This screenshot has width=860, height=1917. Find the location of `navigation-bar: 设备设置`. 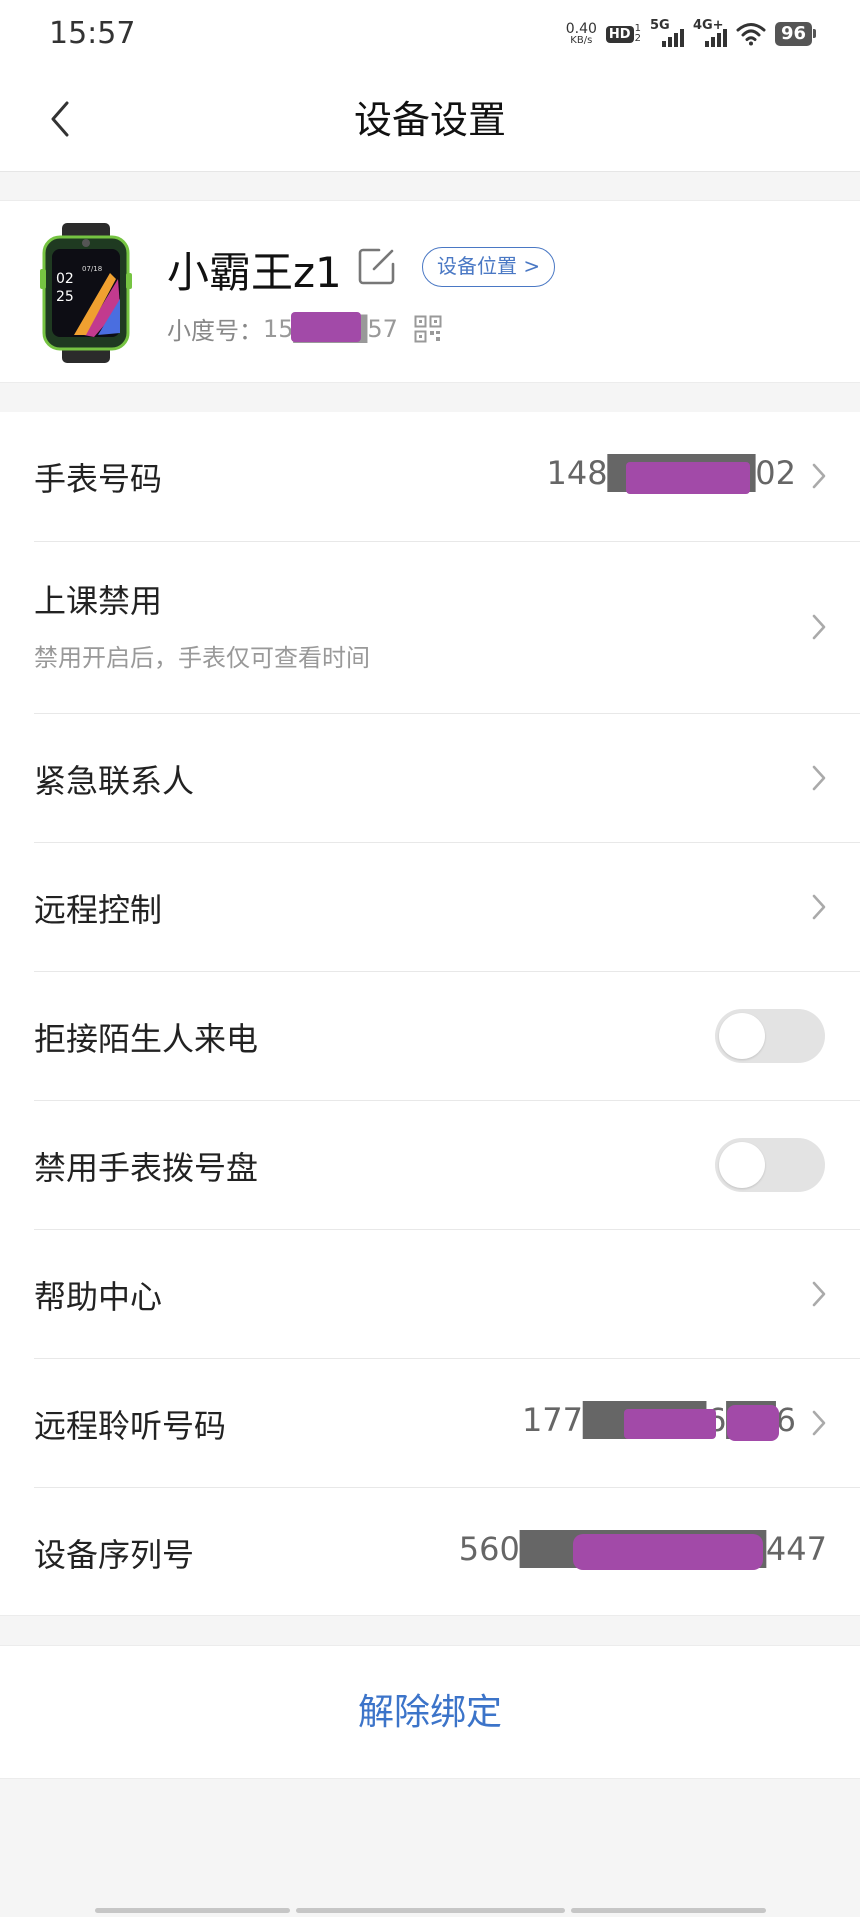

navigation-bar: 设备设置 is located at coordinates (430, 120).